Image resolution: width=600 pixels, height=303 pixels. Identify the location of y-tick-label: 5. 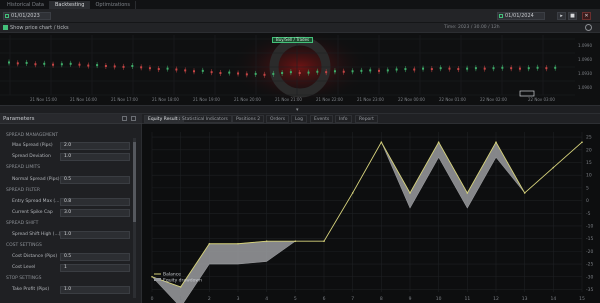
(587, 188).